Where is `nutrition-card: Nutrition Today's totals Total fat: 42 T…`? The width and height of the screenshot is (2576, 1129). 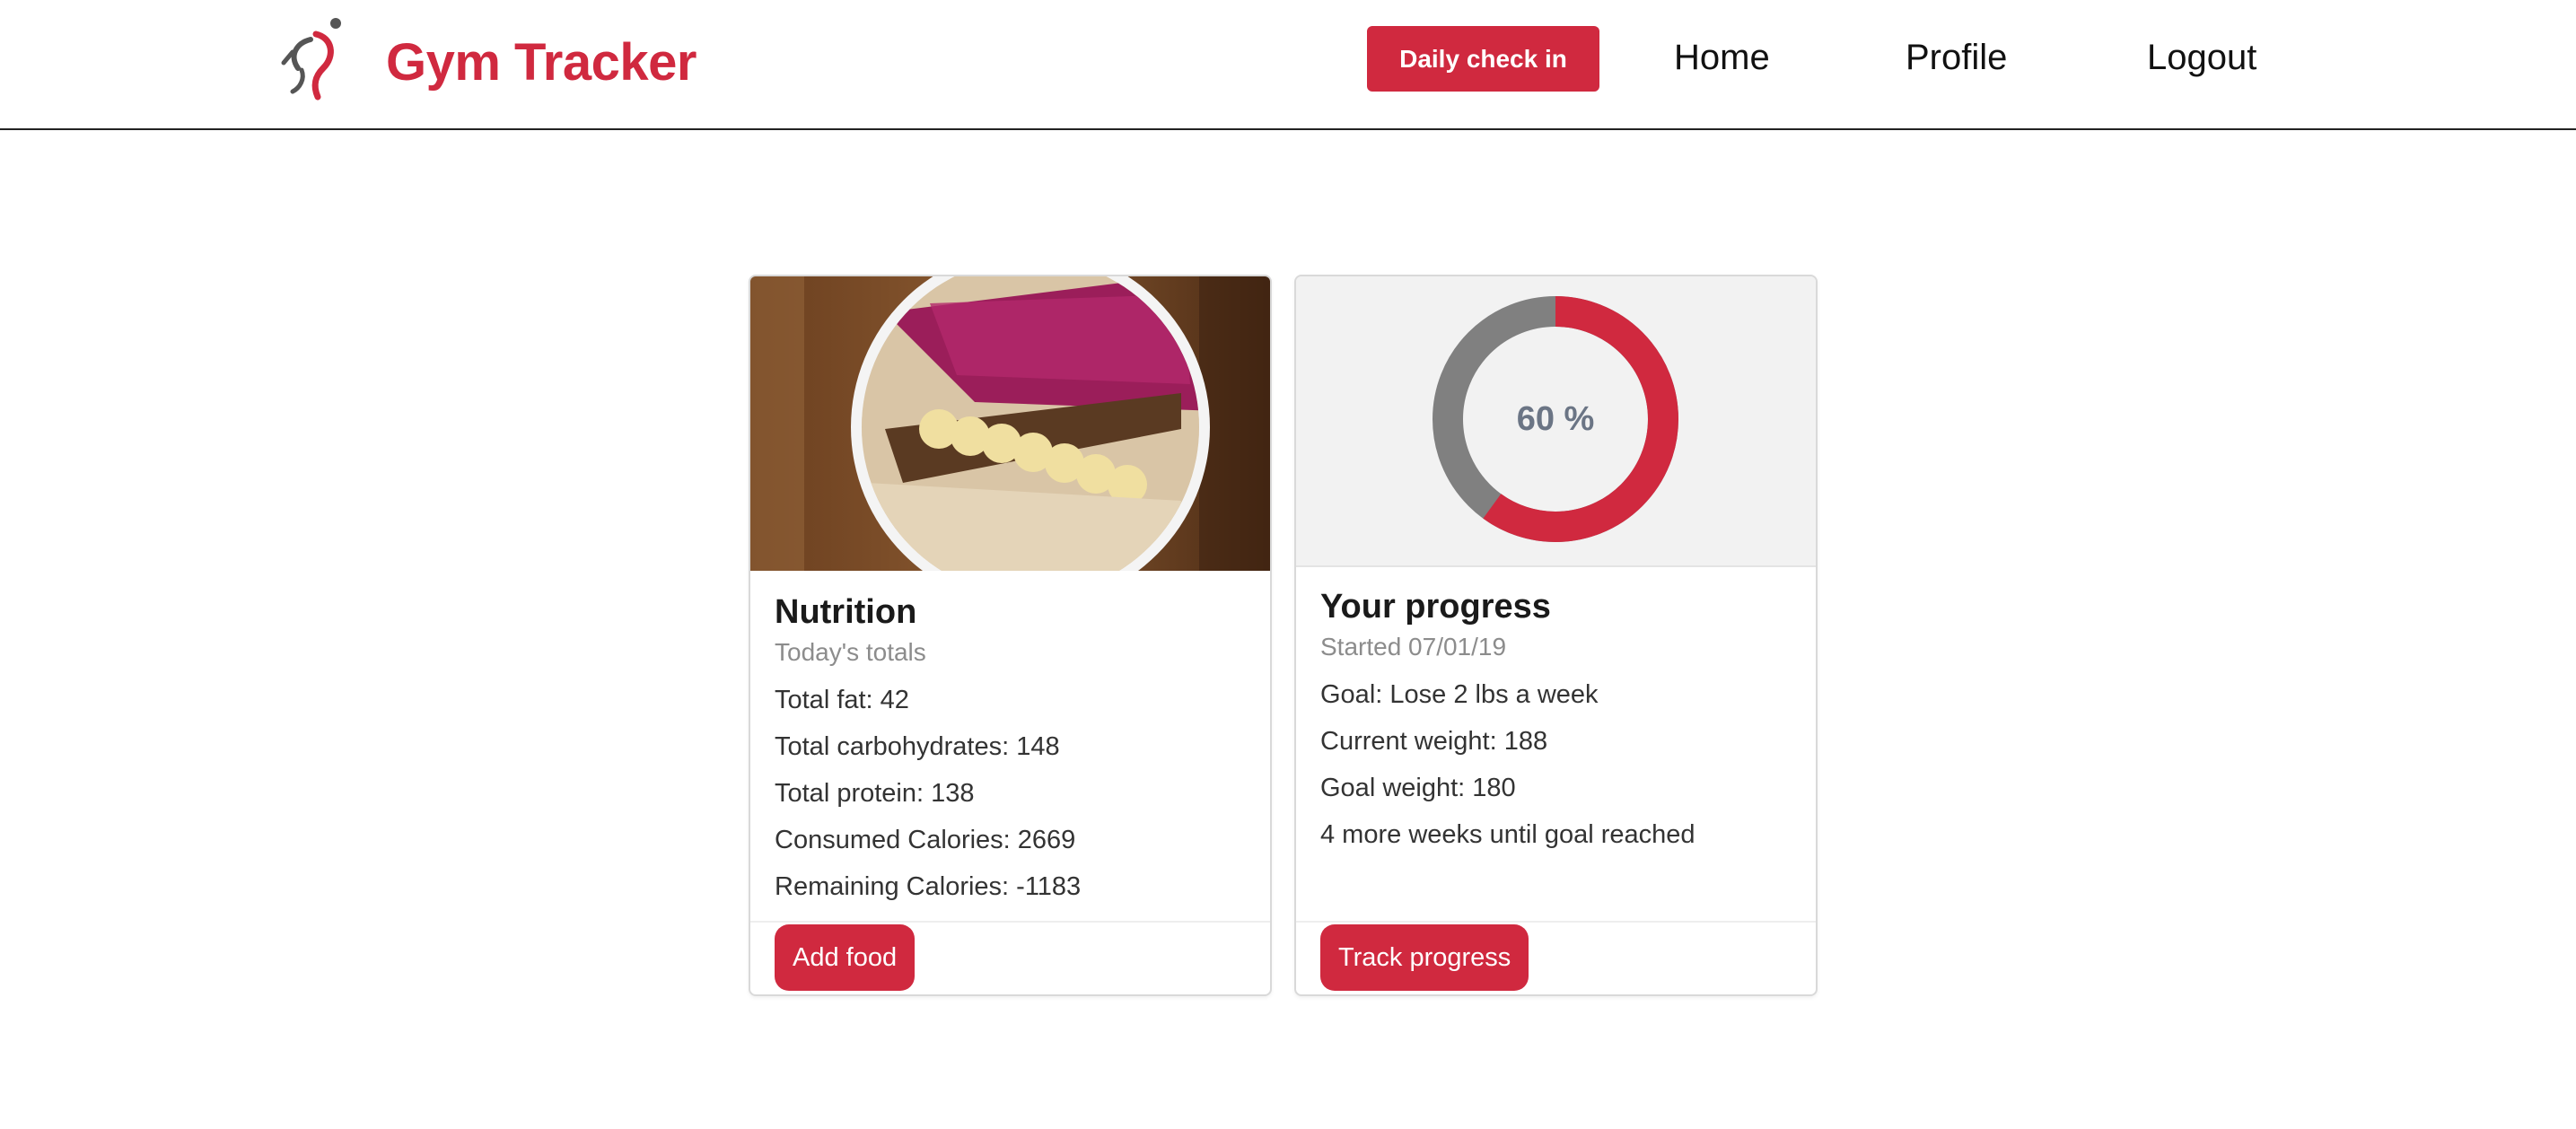
nutrition-card: Nutrition Today's totals Total fat: 42 T… is located at coordinates (1010, 635).